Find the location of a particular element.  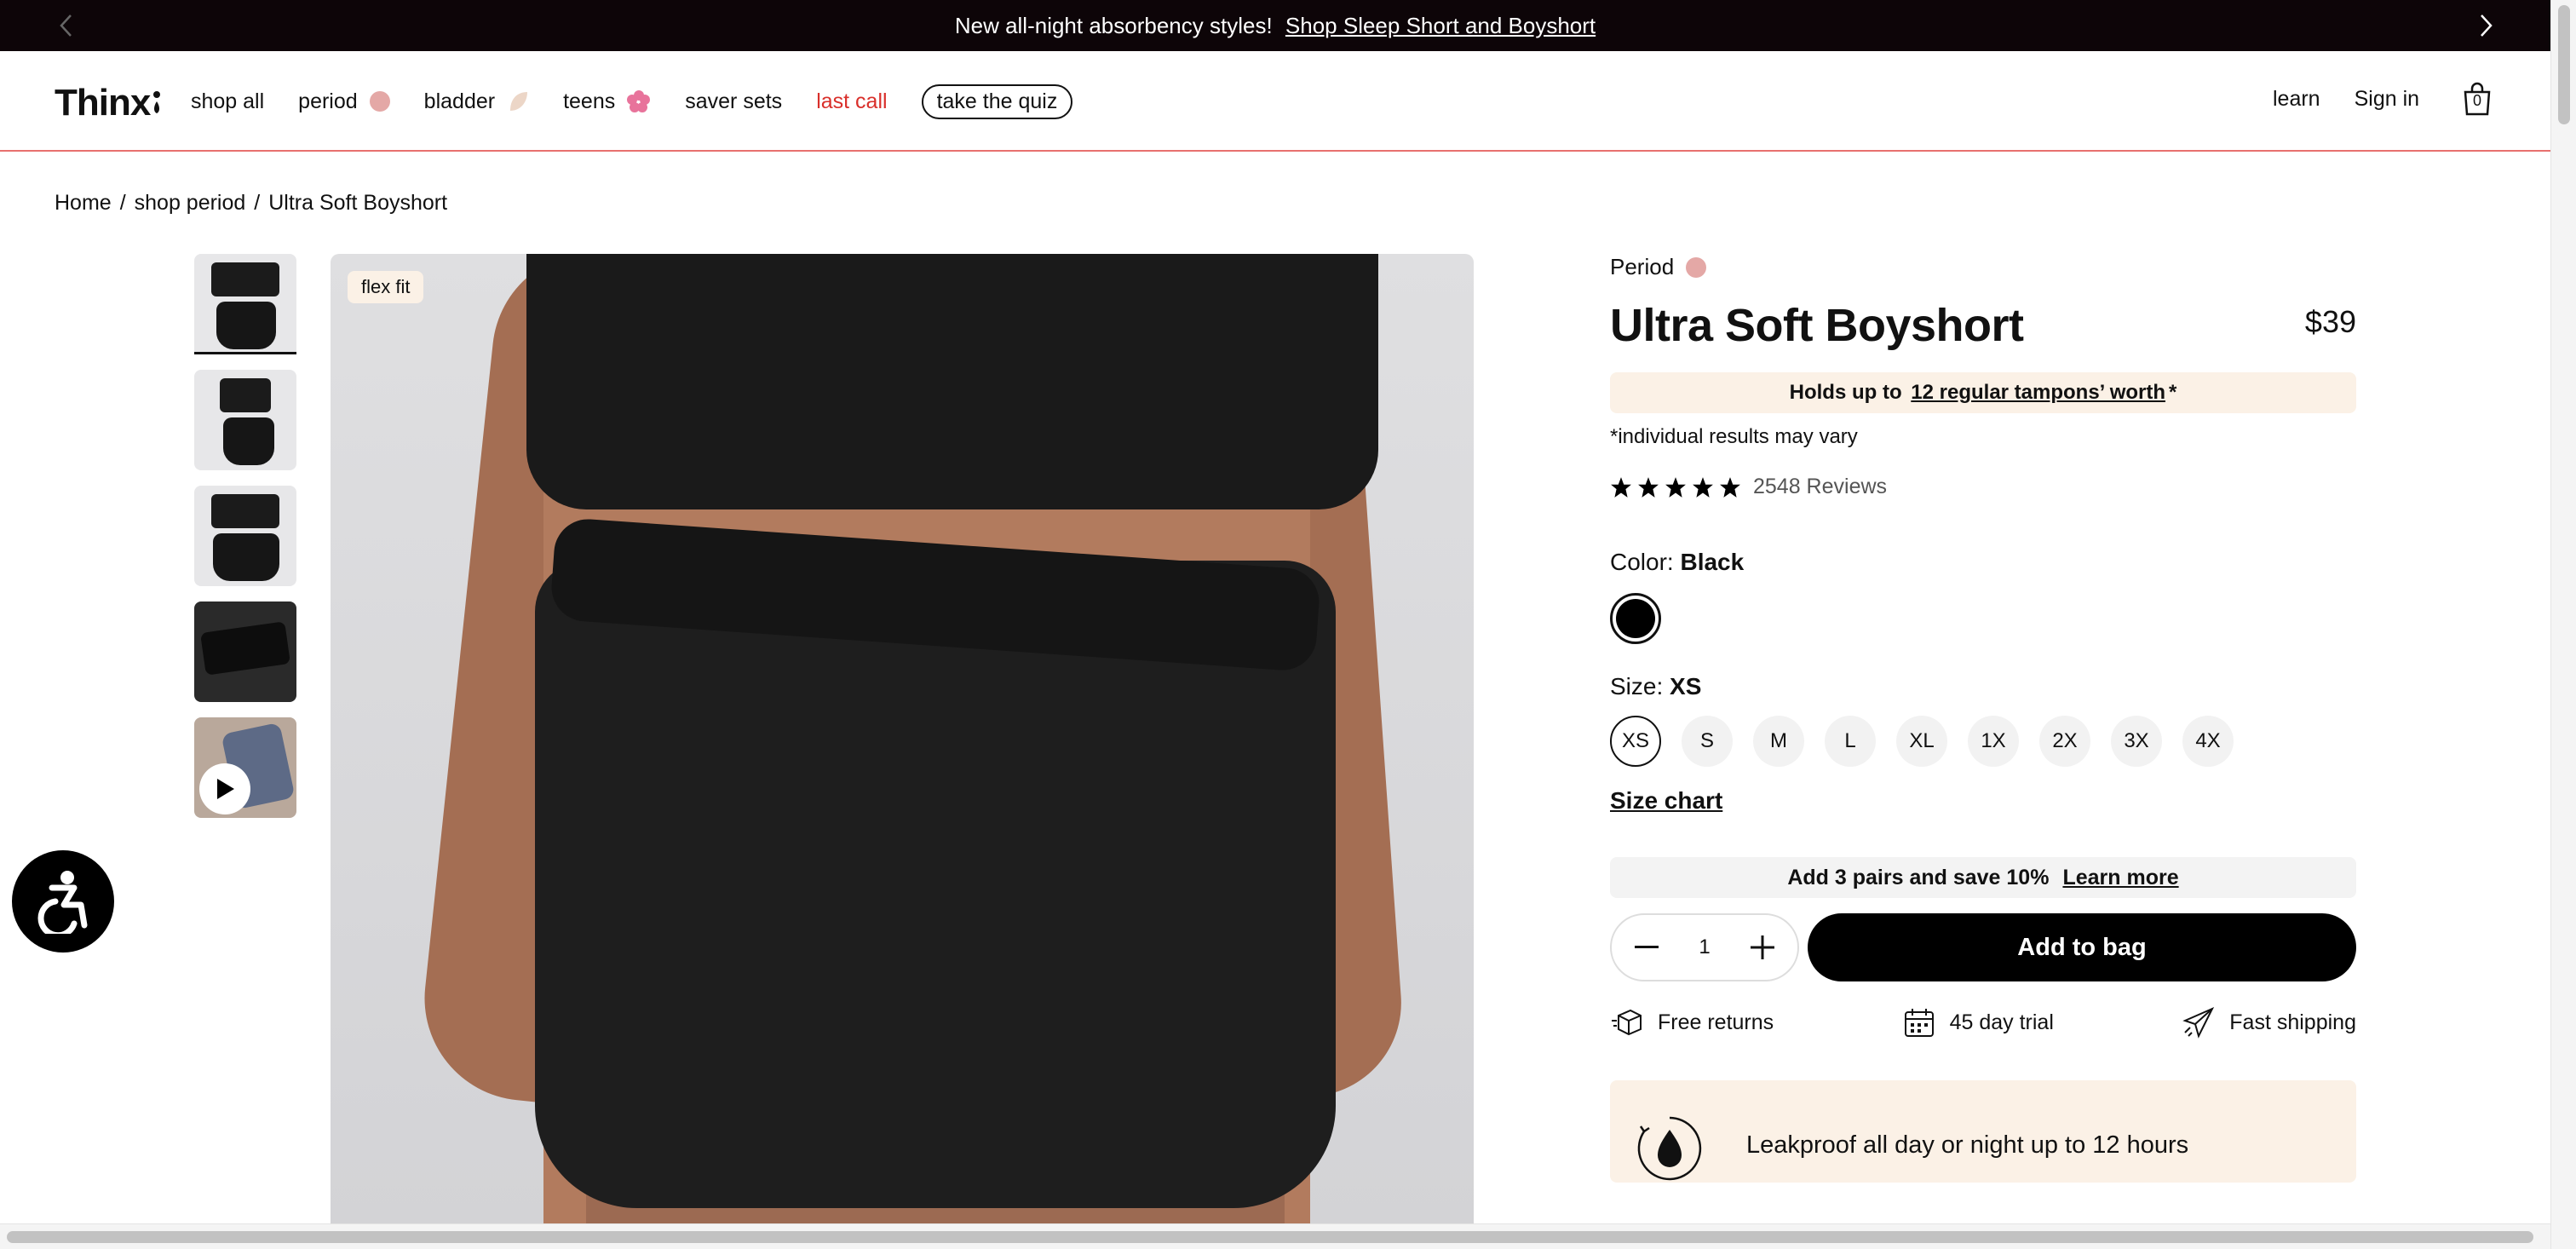

quantity-value: 1 is located at coordinates (1704, 947).